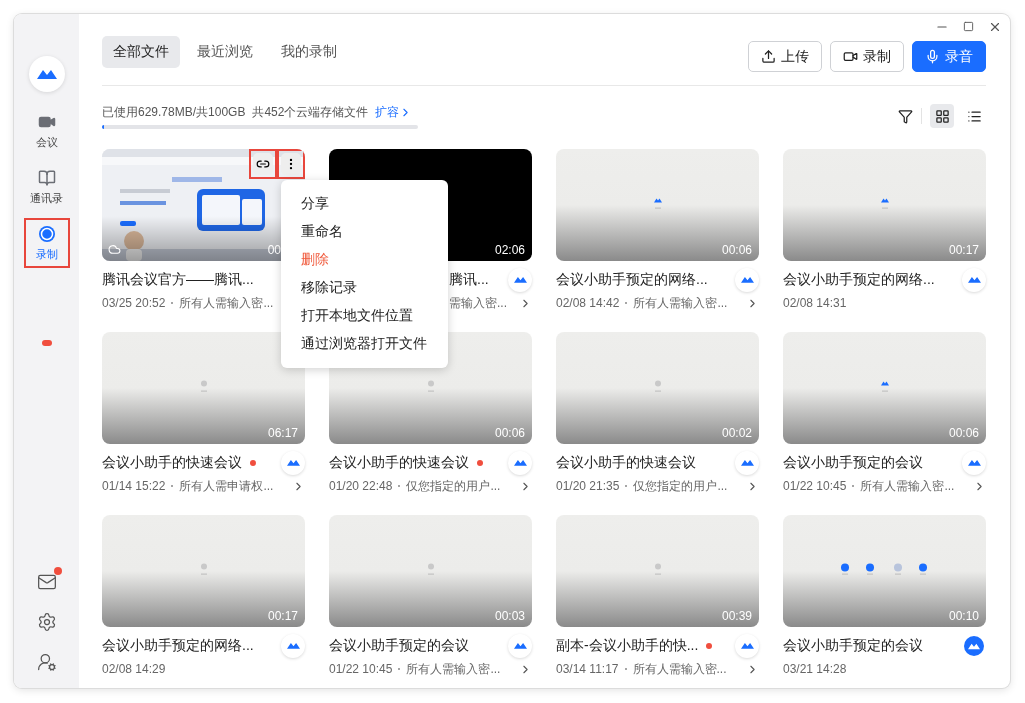 This screenshot has width=1025, height=703. Describe the element at coordinates (963, 616) in the screenshot. I see `duration: 00:10` at that location.